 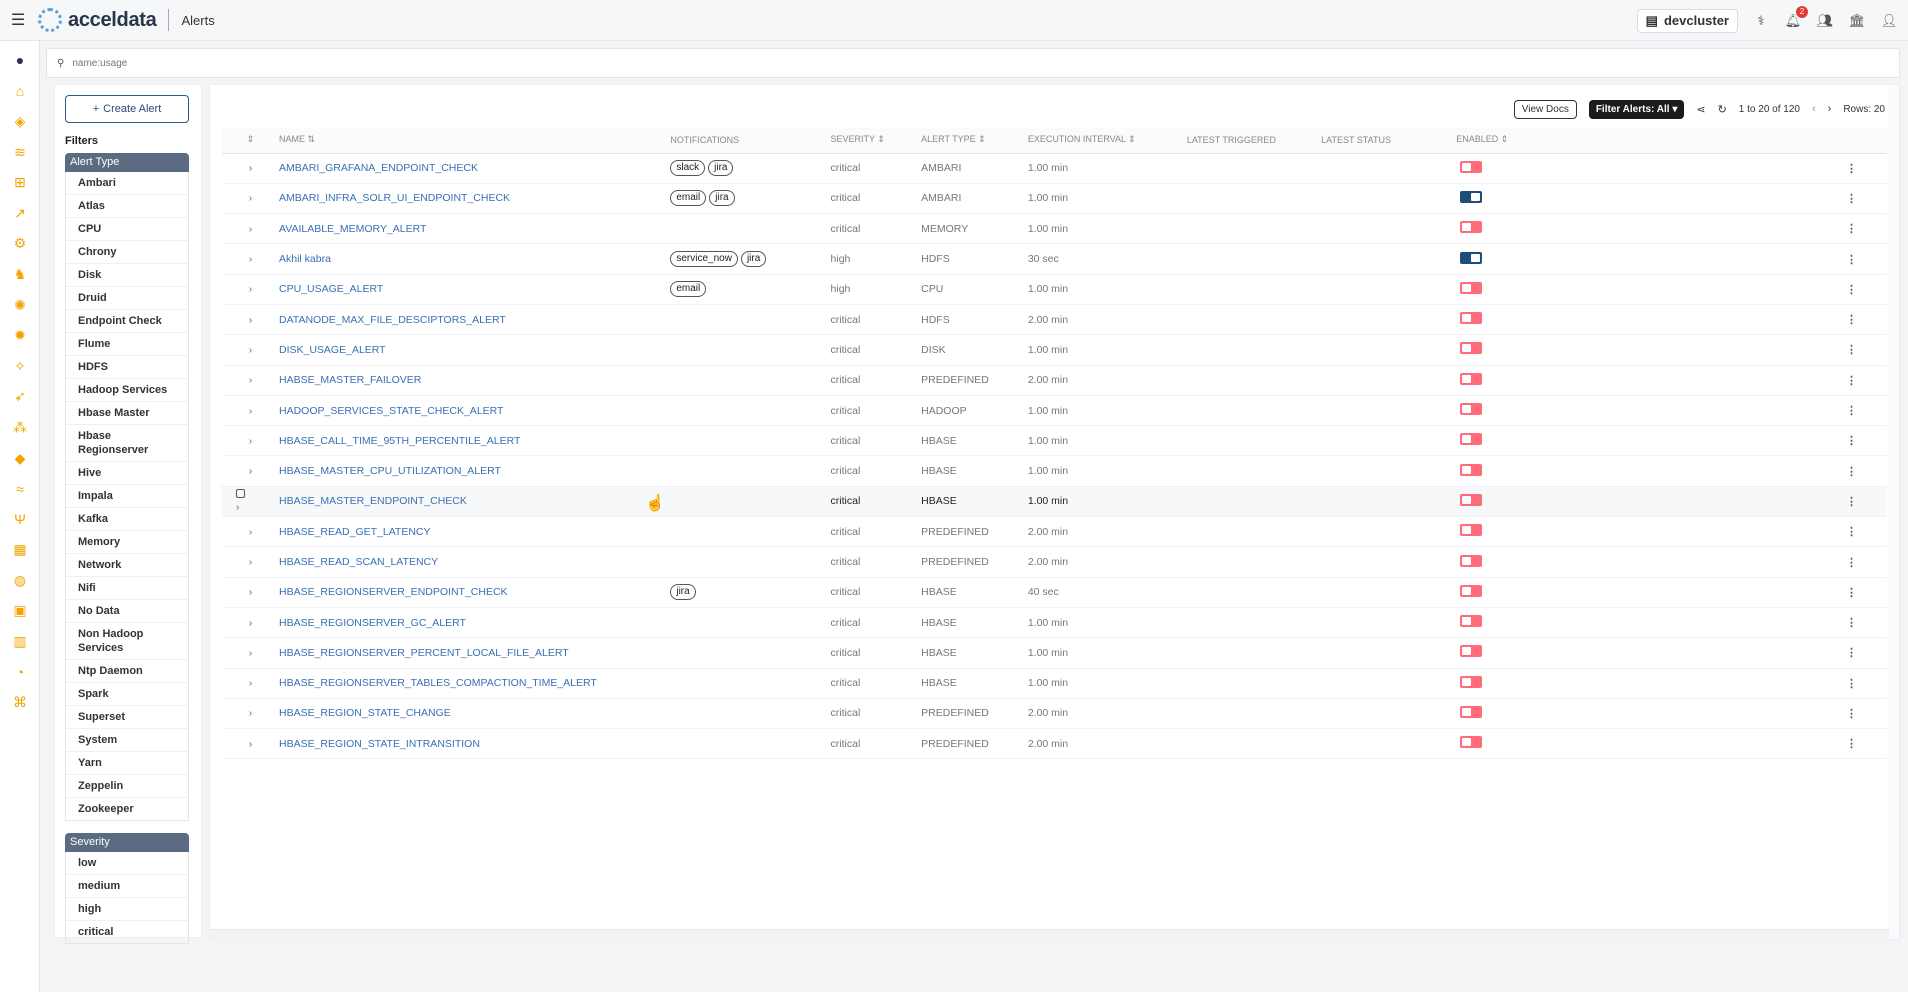 I want to click on printer-icon: ▥, so click(x=20, y=641).